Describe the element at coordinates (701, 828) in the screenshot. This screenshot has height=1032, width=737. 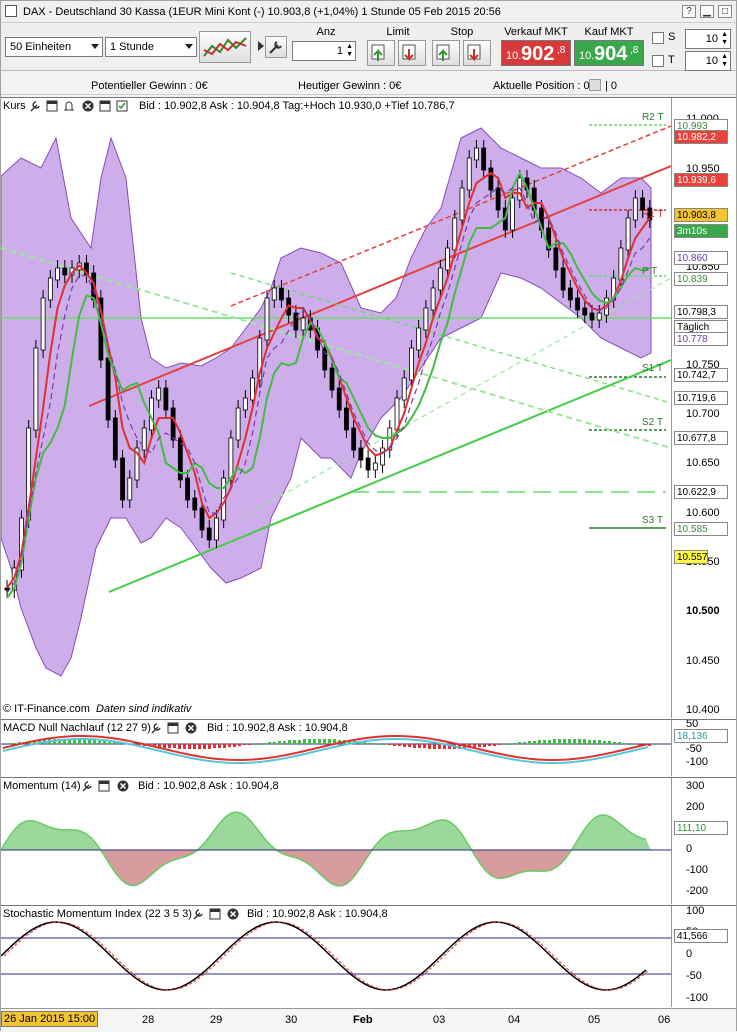
I see `momentum-value-label: 111,10` at that location.